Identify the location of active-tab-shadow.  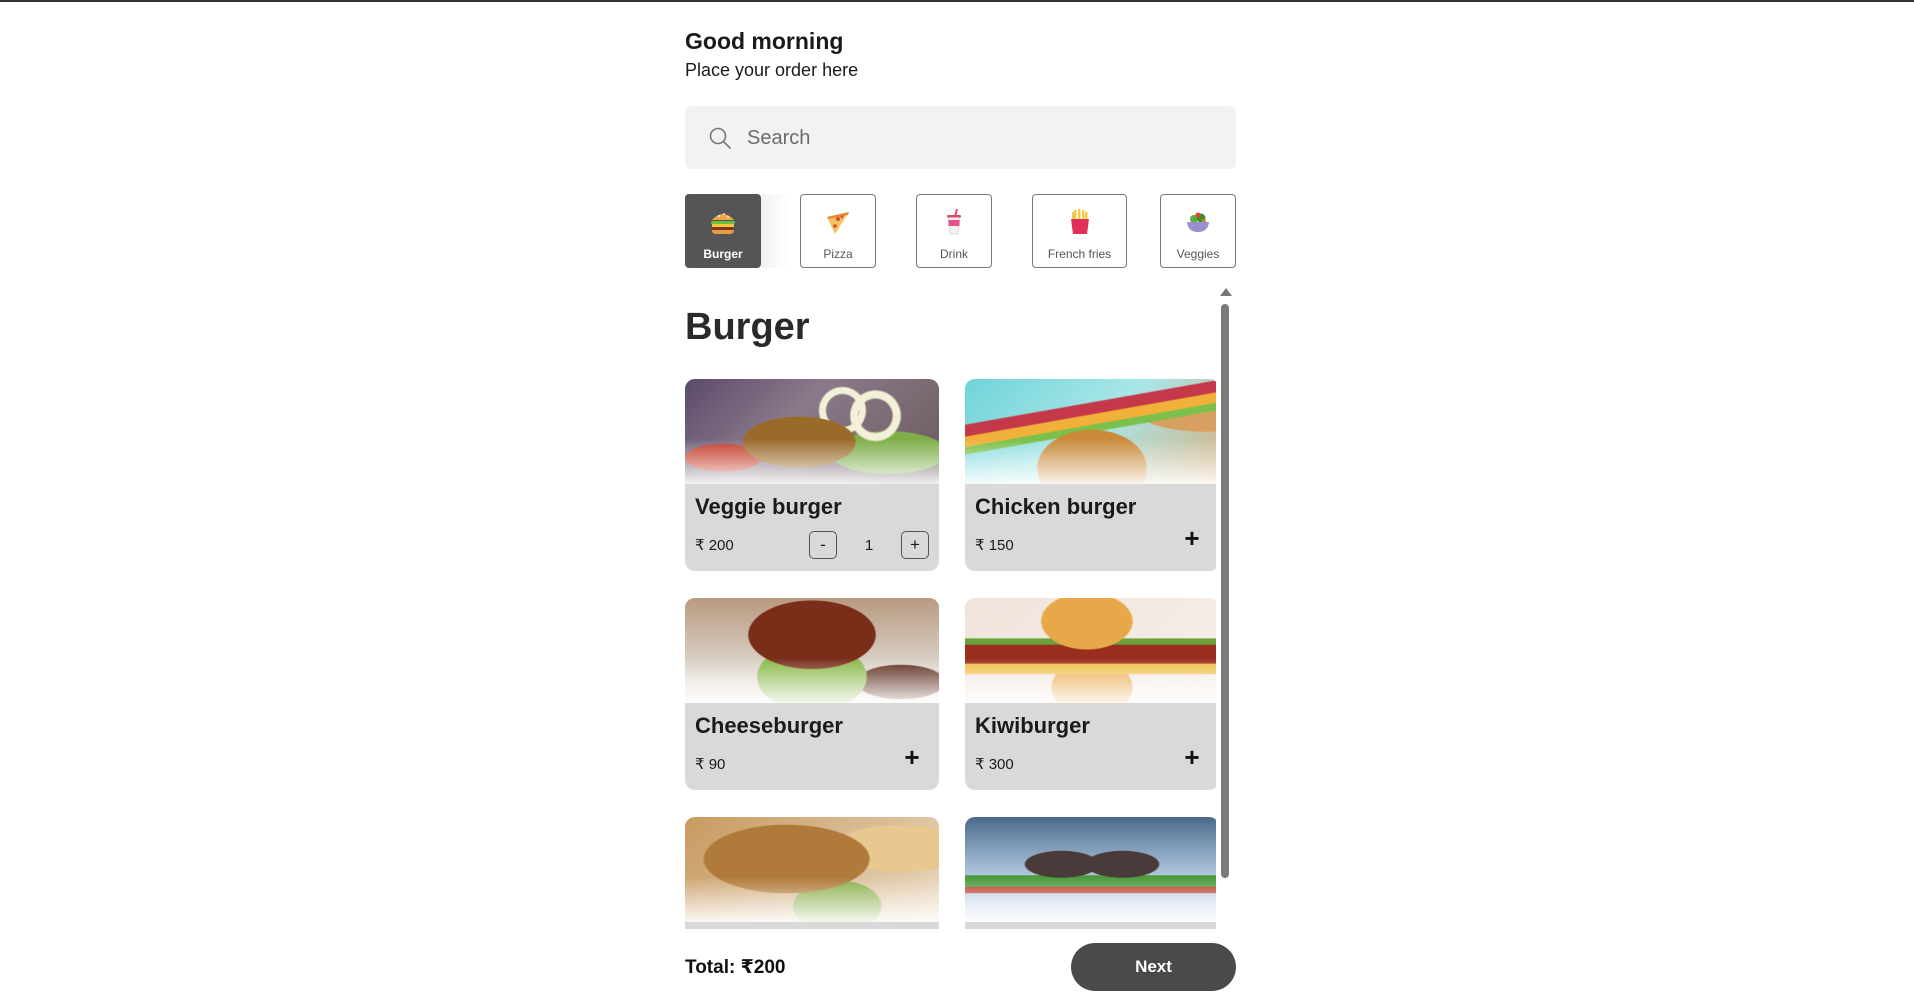
(775, 231).